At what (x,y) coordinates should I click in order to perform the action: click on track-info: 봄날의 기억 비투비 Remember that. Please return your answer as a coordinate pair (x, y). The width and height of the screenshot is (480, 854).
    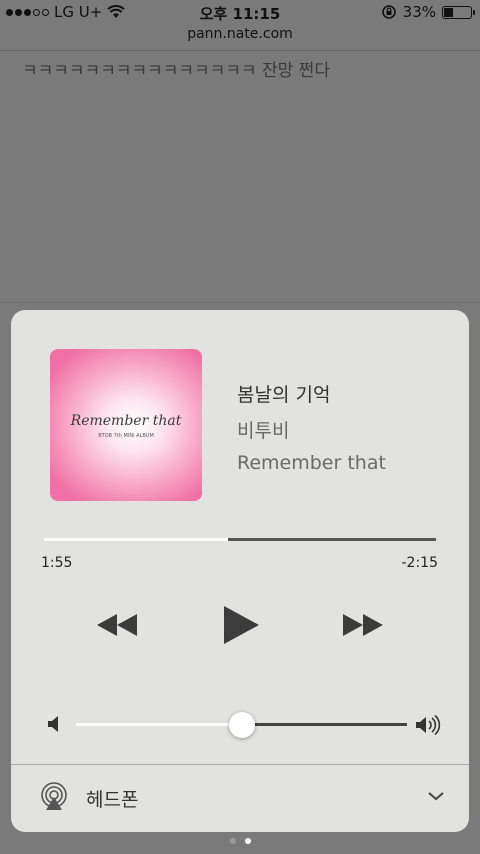
    Looking at the image, I should click on (311, 427).